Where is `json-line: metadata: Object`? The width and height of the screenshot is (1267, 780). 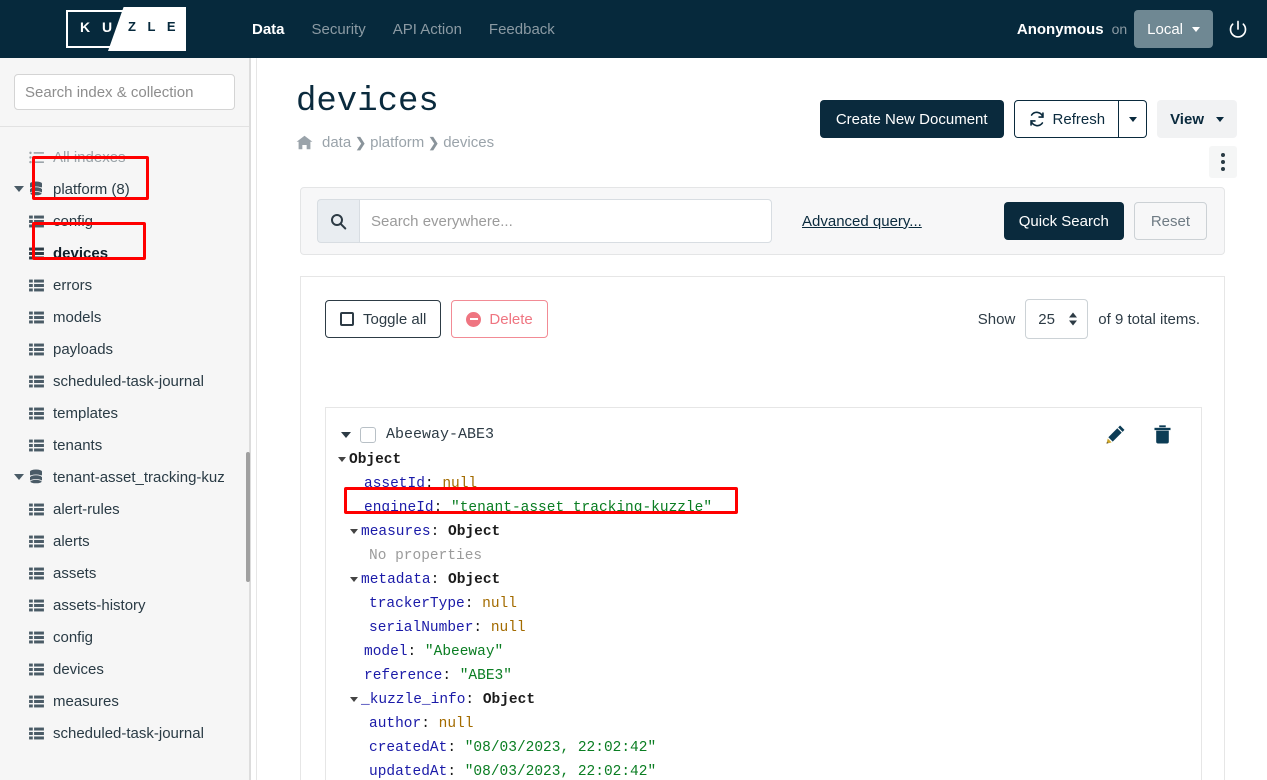
json-line: metadata: Object is located at coordinates (769, 580).